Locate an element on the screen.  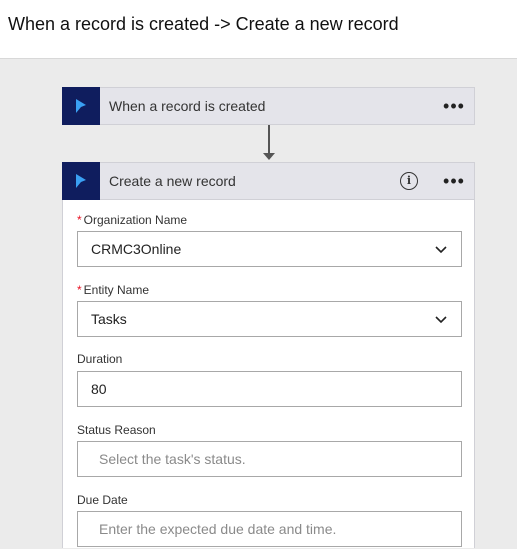
duration-value: 80 is located at coordinates (99, 389).